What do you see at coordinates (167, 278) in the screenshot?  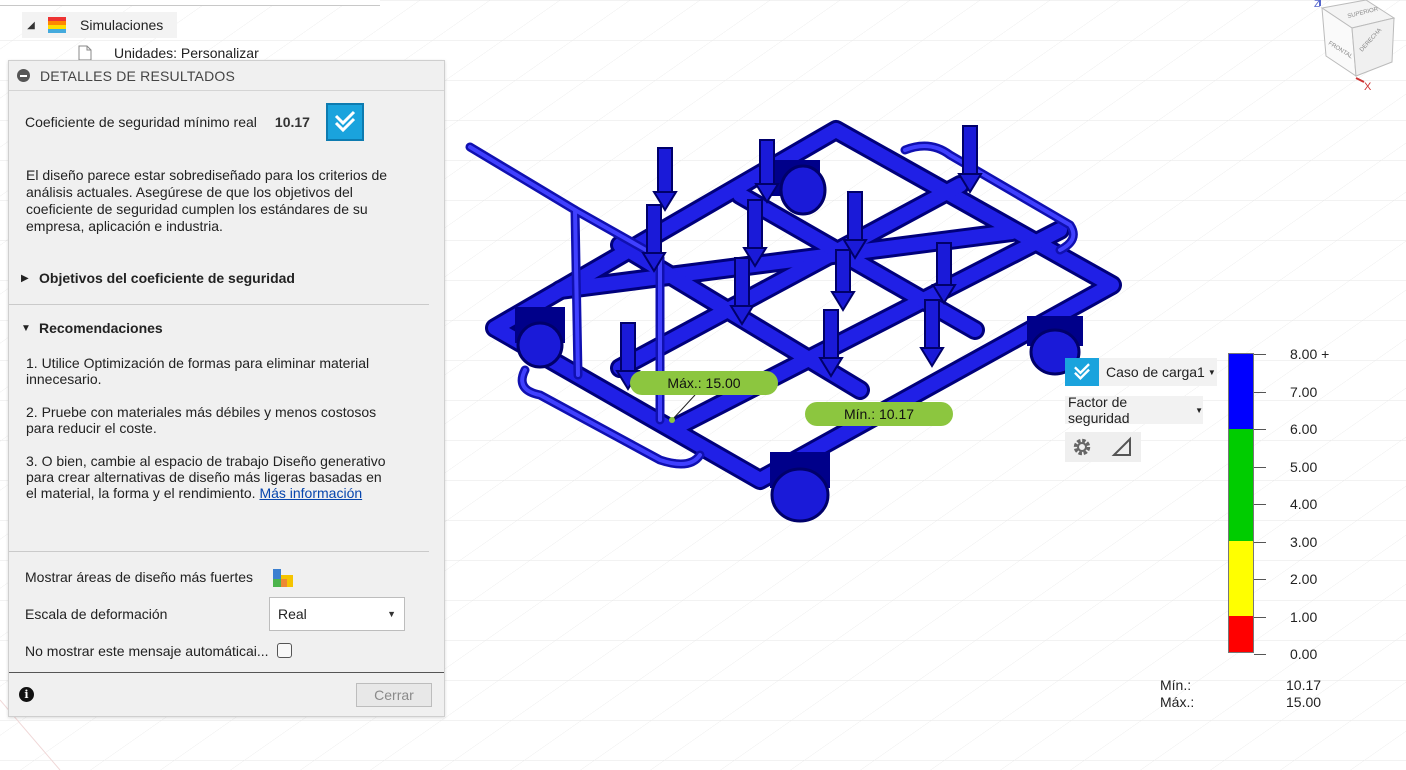 I see `section-objectives-label: Objetivos del coeficiente de seguridad` at bounding box center [167, 278].